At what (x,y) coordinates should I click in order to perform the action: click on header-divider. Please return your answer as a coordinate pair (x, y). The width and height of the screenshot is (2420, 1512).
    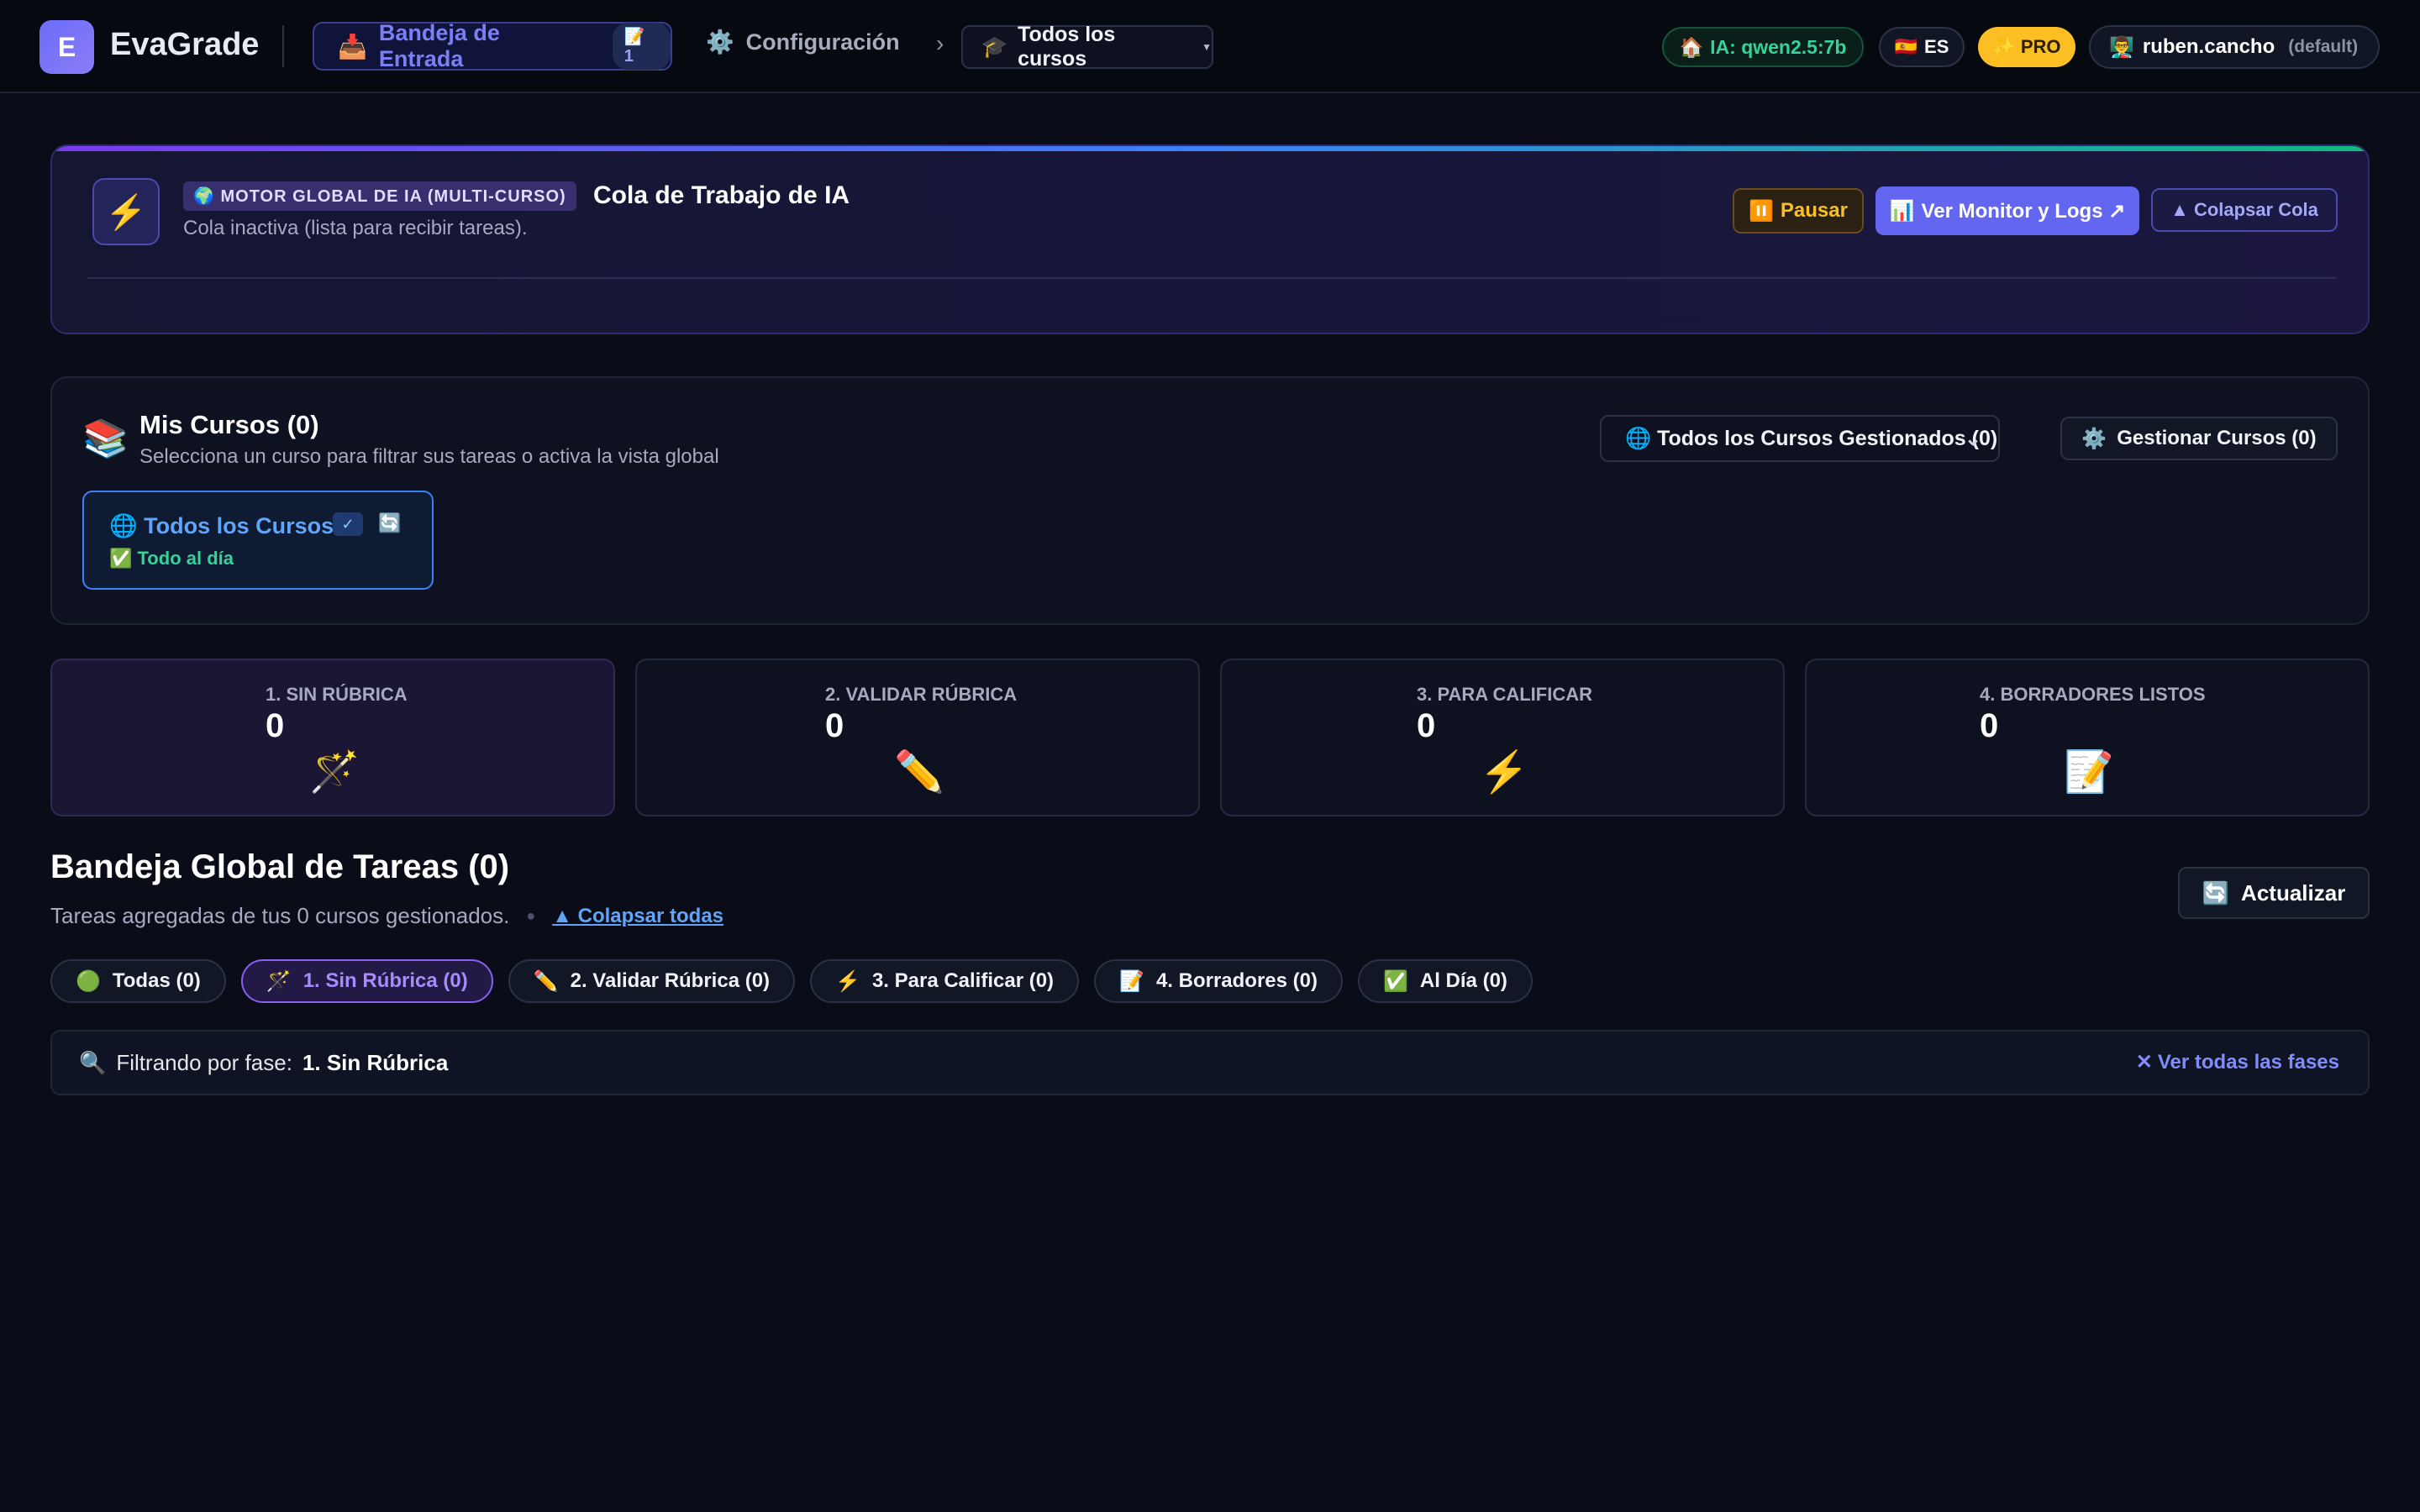
    Looking at the image, I should click on (283, 46).